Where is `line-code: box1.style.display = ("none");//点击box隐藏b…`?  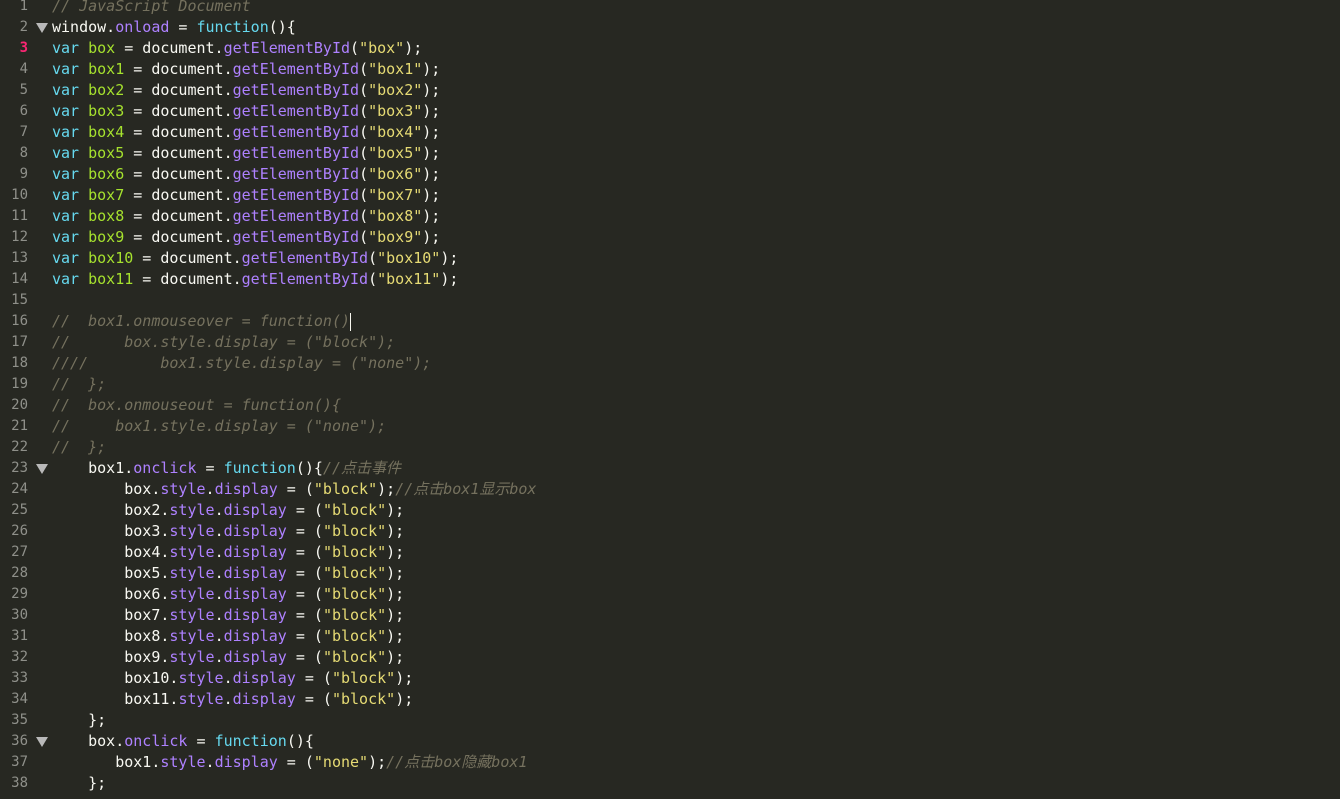
line-code: box1.style.display = ("none");//点击box隐藏b… is located at coordinates (289, 762).